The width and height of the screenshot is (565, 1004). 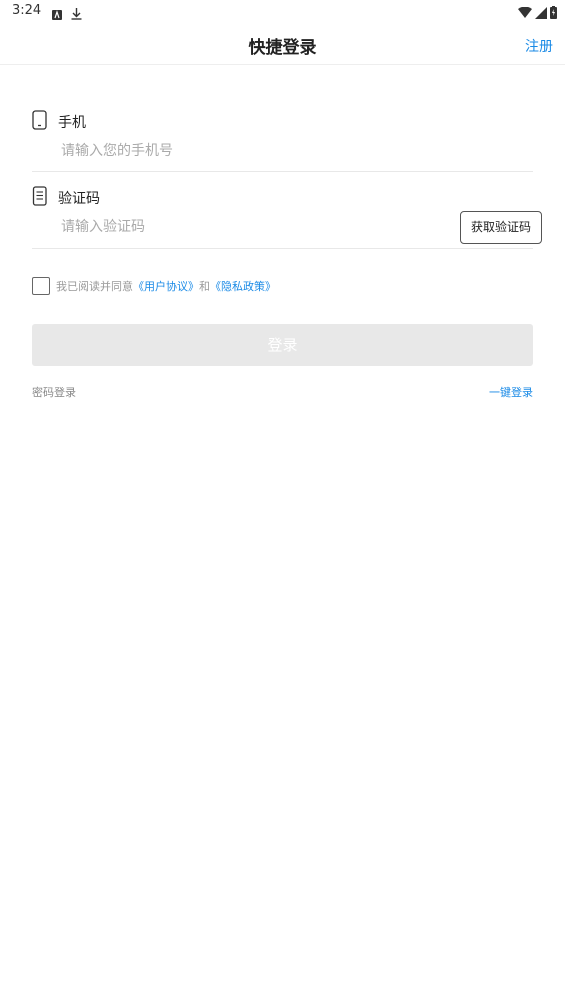 I want to click on login-button: 登录, so click(x=282, y=345).